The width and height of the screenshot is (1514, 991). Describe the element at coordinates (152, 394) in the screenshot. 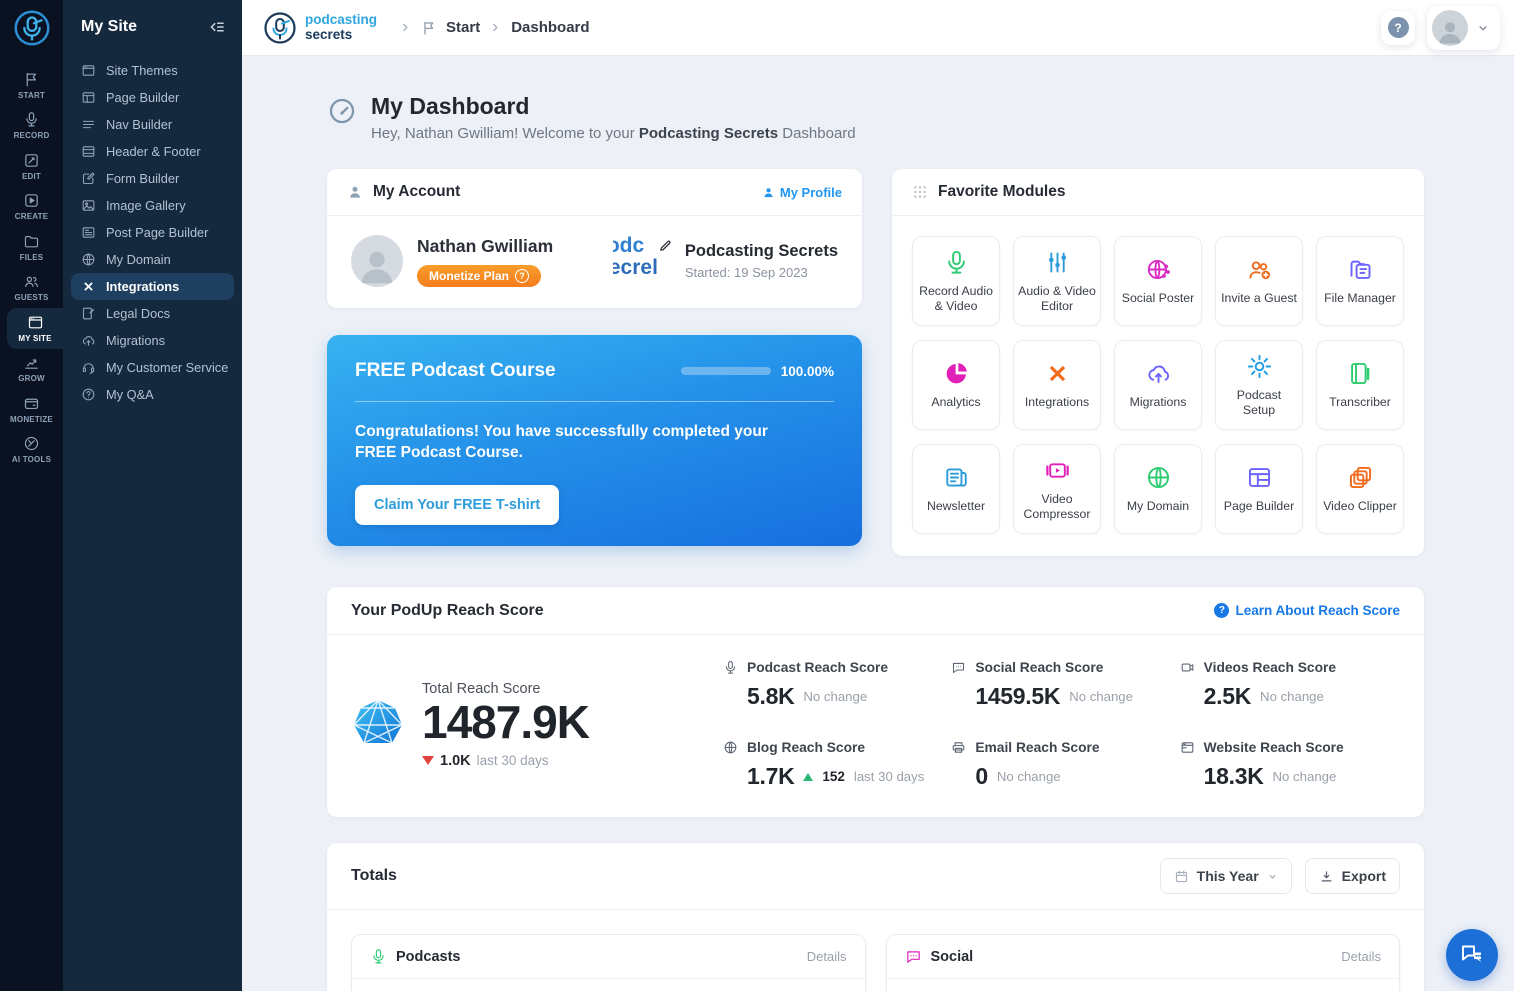

I see `sidebar-item-my-q-a: My Q&A` at that location.